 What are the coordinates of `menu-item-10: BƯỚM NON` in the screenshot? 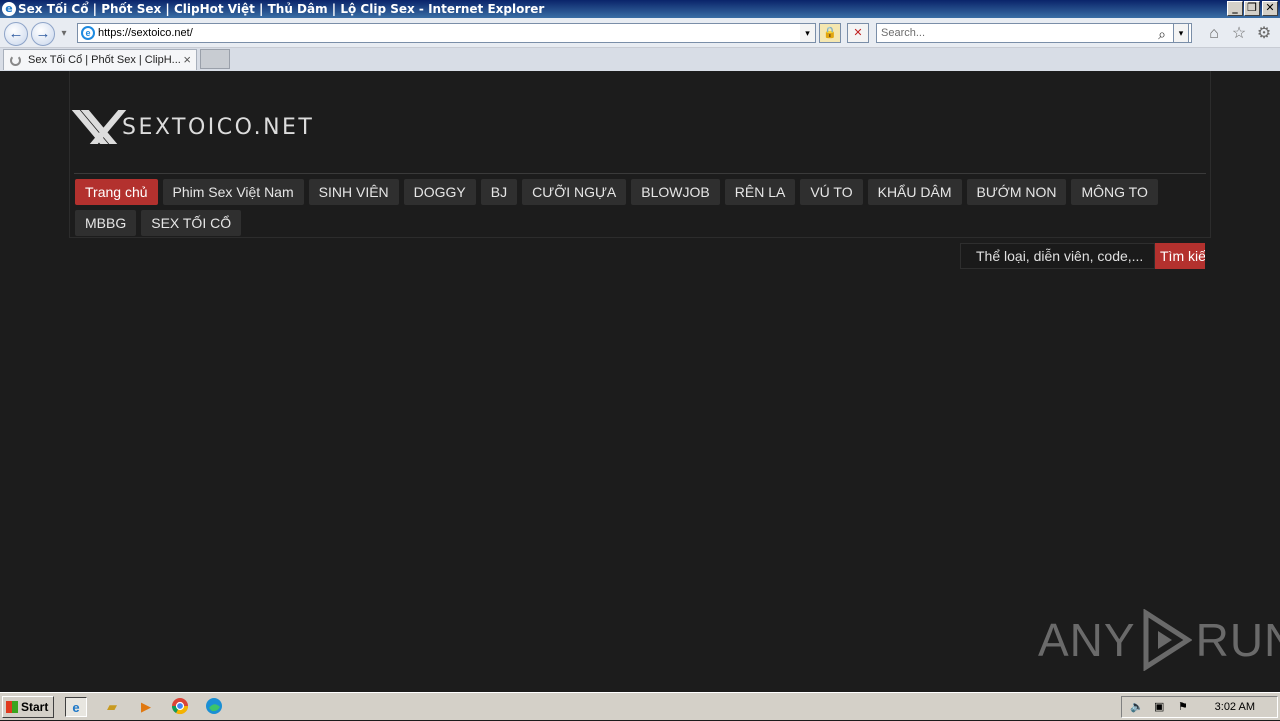 It's located at (1016, 192).